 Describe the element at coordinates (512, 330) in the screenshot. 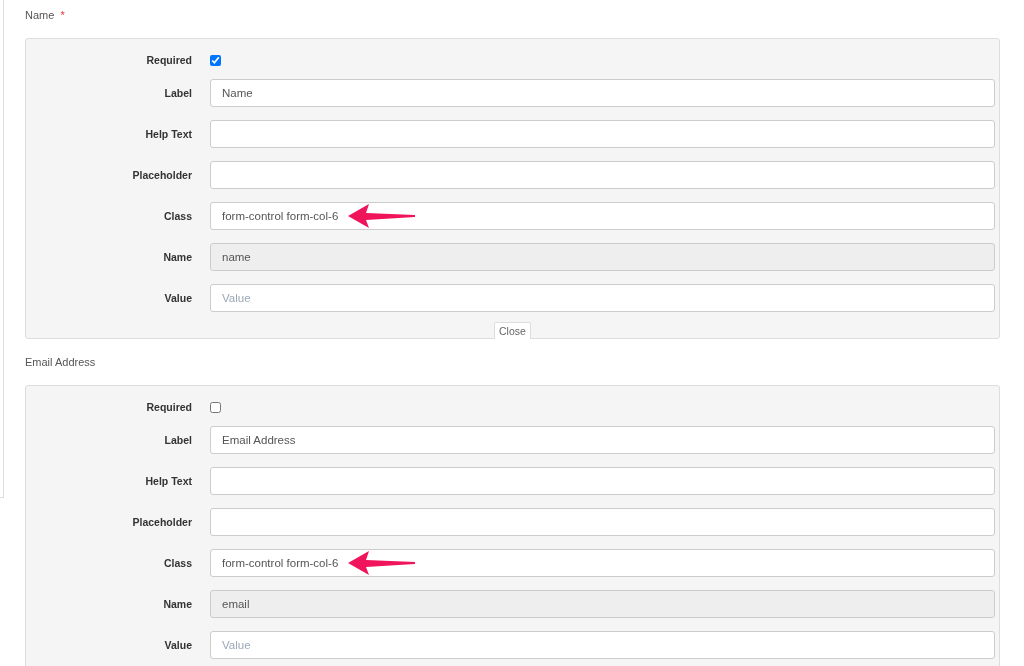

I see `close-tab: Close` at that location.